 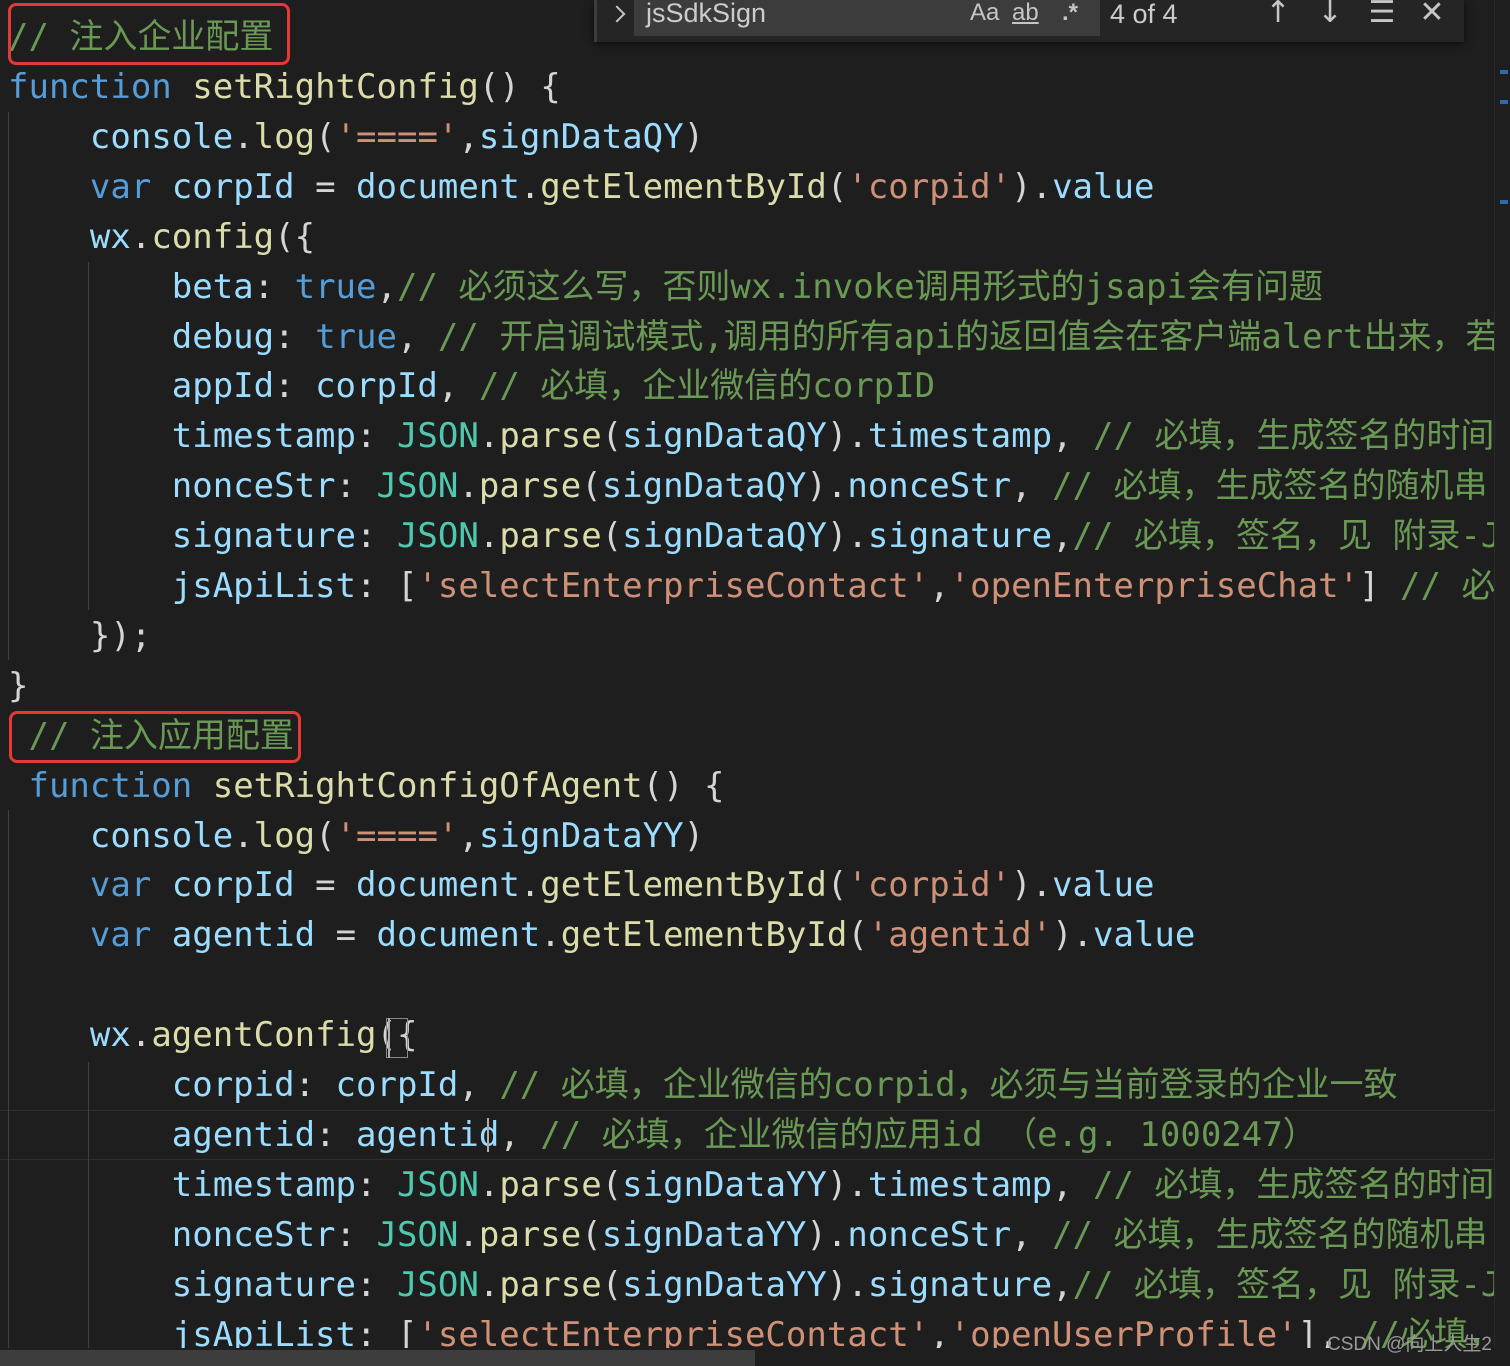 What do you see at coordinates (346, 935) in the screenshot?
I see `code-token: =` at bounding box center [346, 935].